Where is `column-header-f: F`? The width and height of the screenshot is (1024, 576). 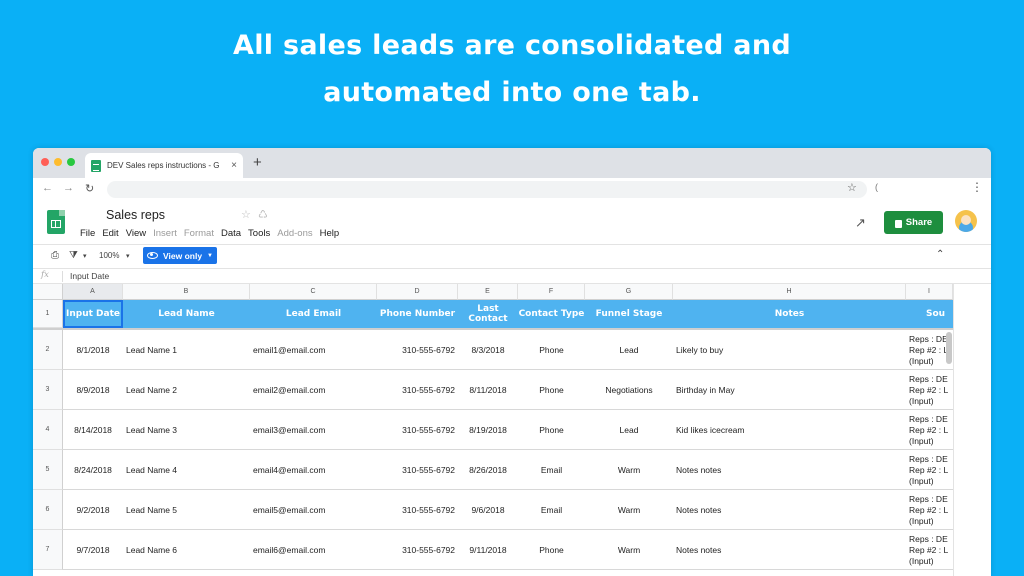 column-header-f: F is located at coordinates (551, 292).